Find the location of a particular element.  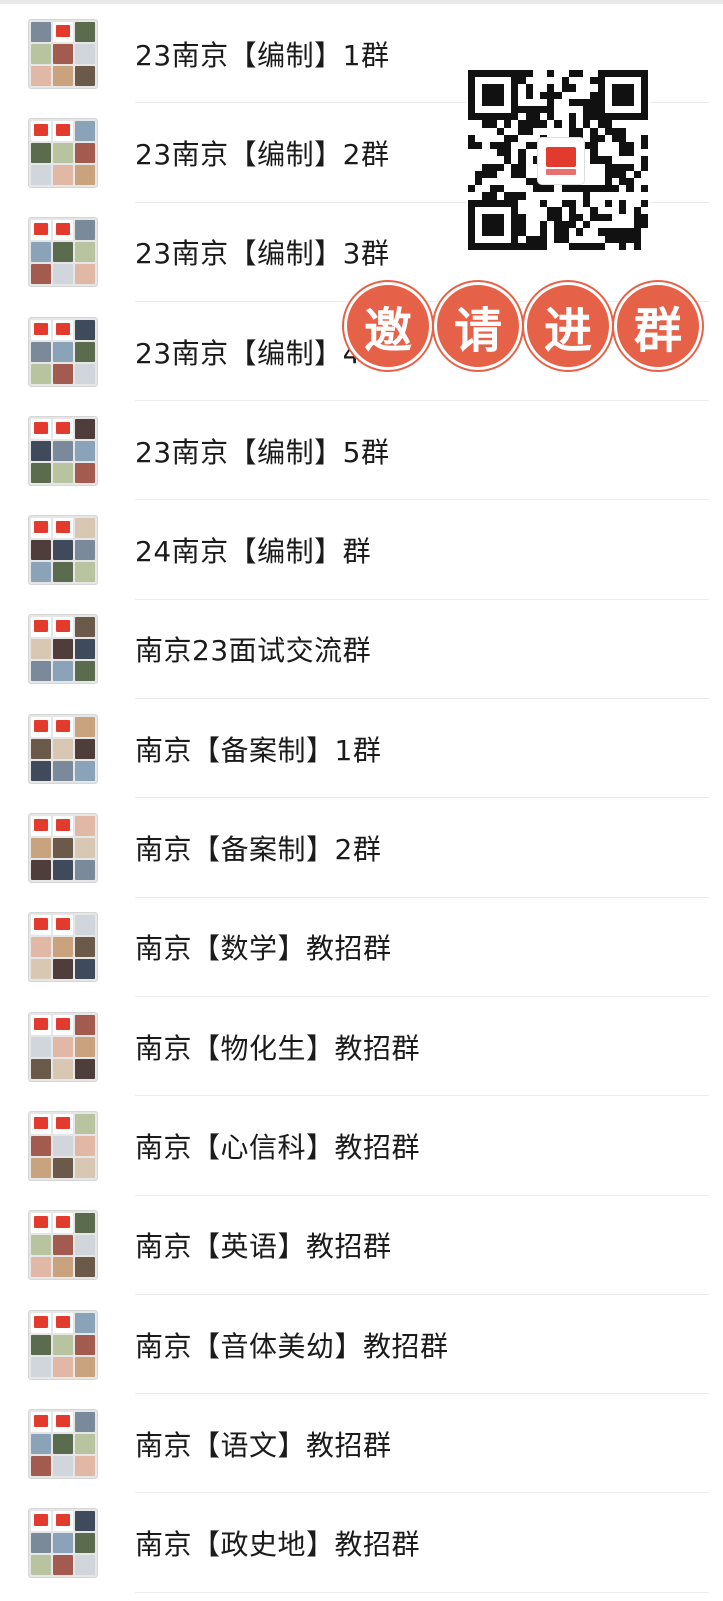

list-item: 南京【语文】教招群 is located at coordinates (361, 1444).